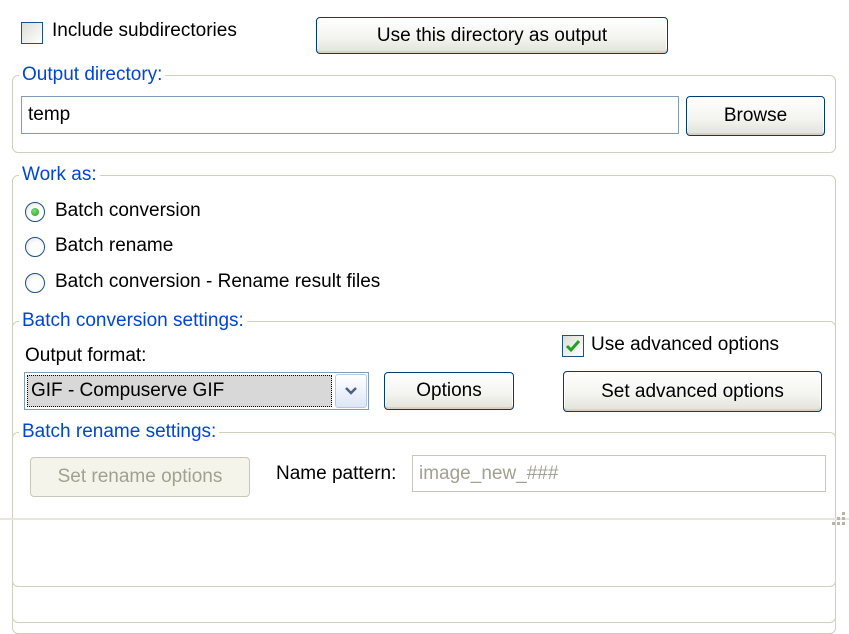 The image size is (849, 634). Describe the element at coordinates (351, 391) in the screenshot. I see `chevron-down-icon` at that location.